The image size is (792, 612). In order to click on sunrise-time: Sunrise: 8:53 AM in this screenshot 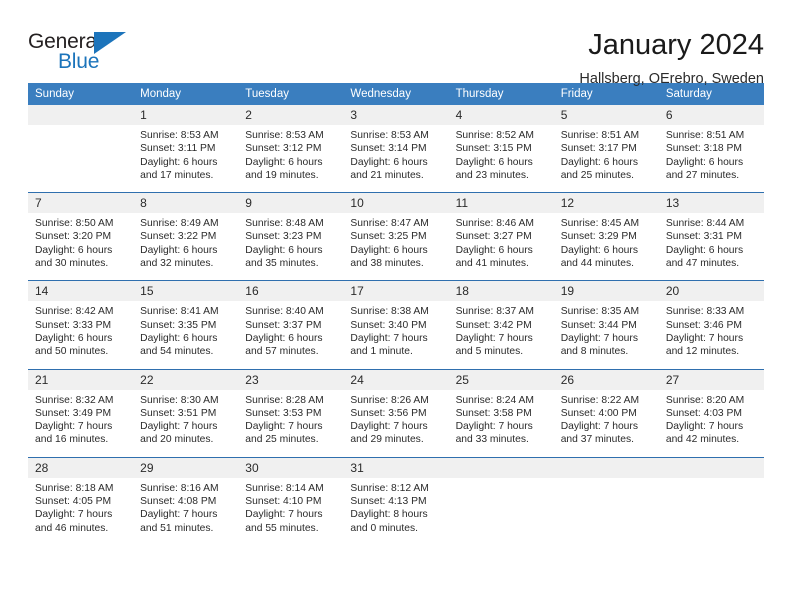, I will do `click(179, 135)`.